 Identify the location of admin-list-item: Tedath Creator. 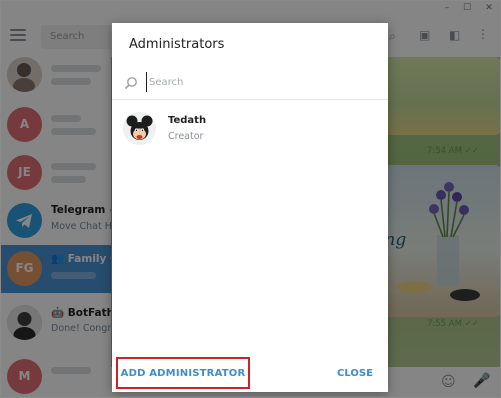
(250, 129).